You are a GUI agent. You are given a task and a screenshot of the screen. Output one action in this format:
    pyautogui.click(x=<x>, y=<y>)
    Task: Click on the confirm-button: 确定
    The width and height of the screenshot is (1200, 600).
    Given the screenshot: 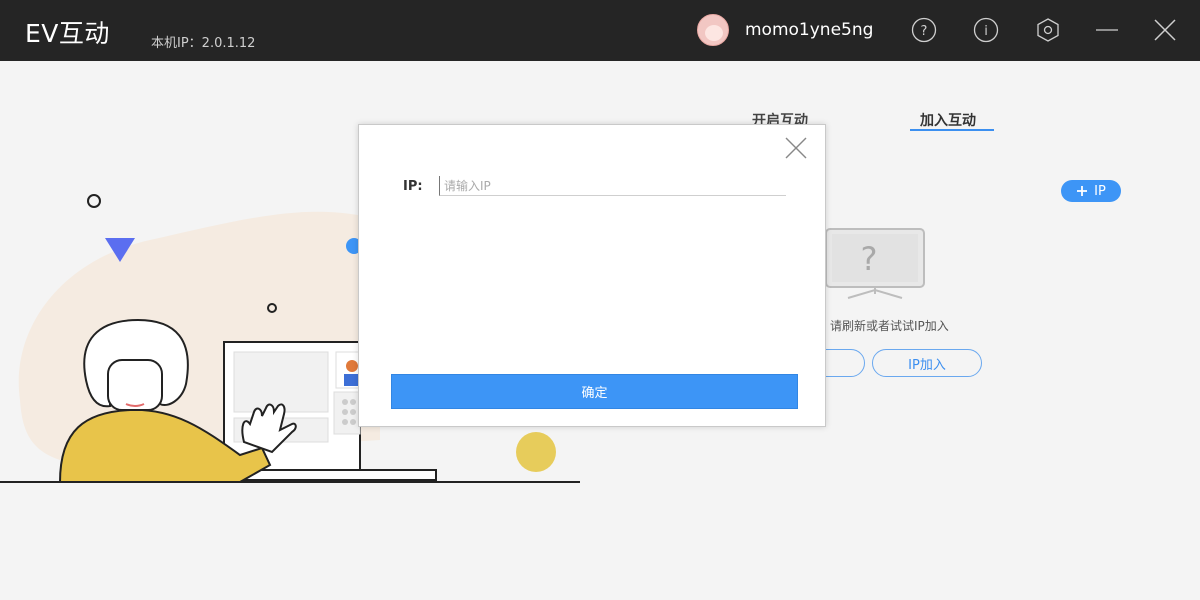 What is the action you would take?
    pyautogui.click(x=594, y=391)
    